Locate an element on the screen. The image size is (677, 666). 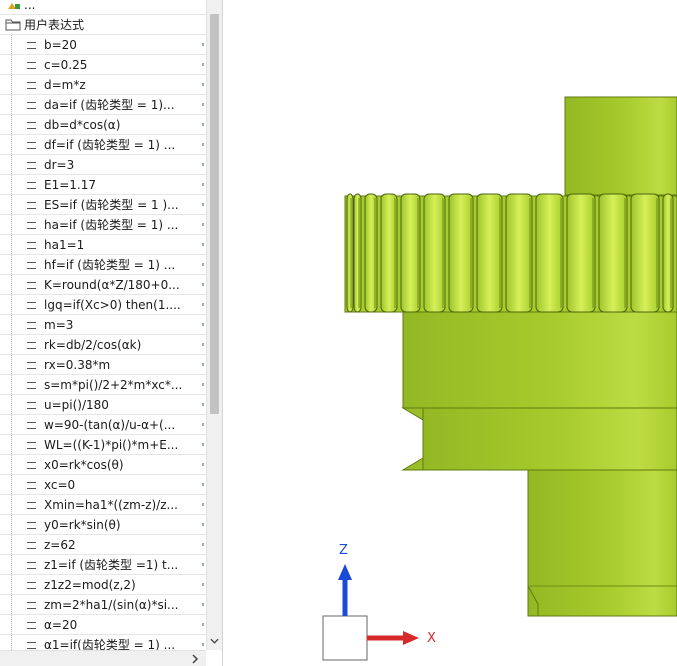
shaft-lower is located at coordinates (602, 543).